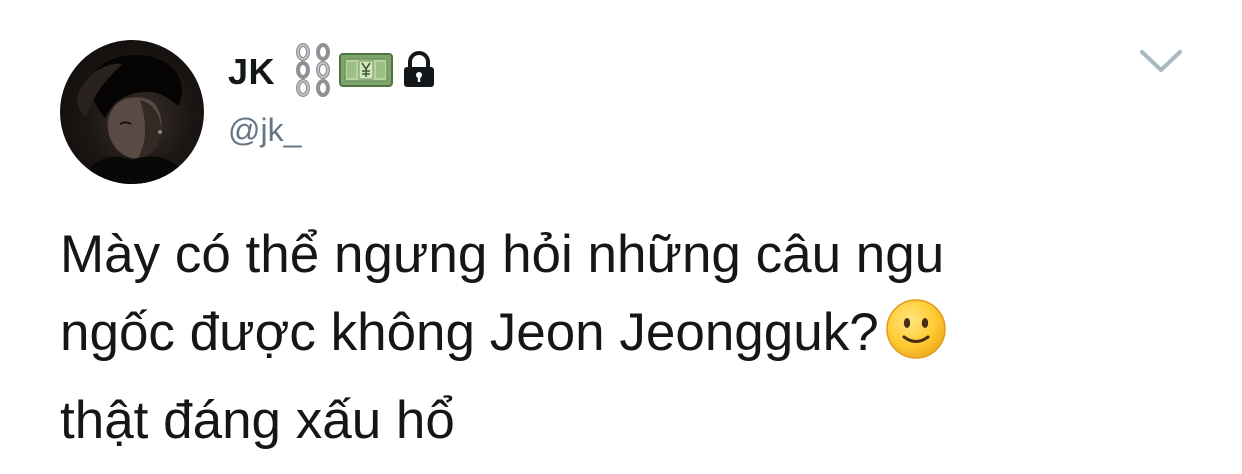  I want to click on tweet-text-line-3: thật đáng xấu hổ, so click(257, 420).